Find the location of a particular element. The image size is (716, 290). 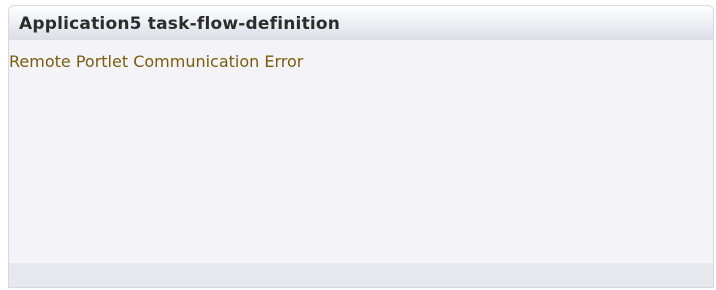

portlet-footer is located at coordinates (361, 275).